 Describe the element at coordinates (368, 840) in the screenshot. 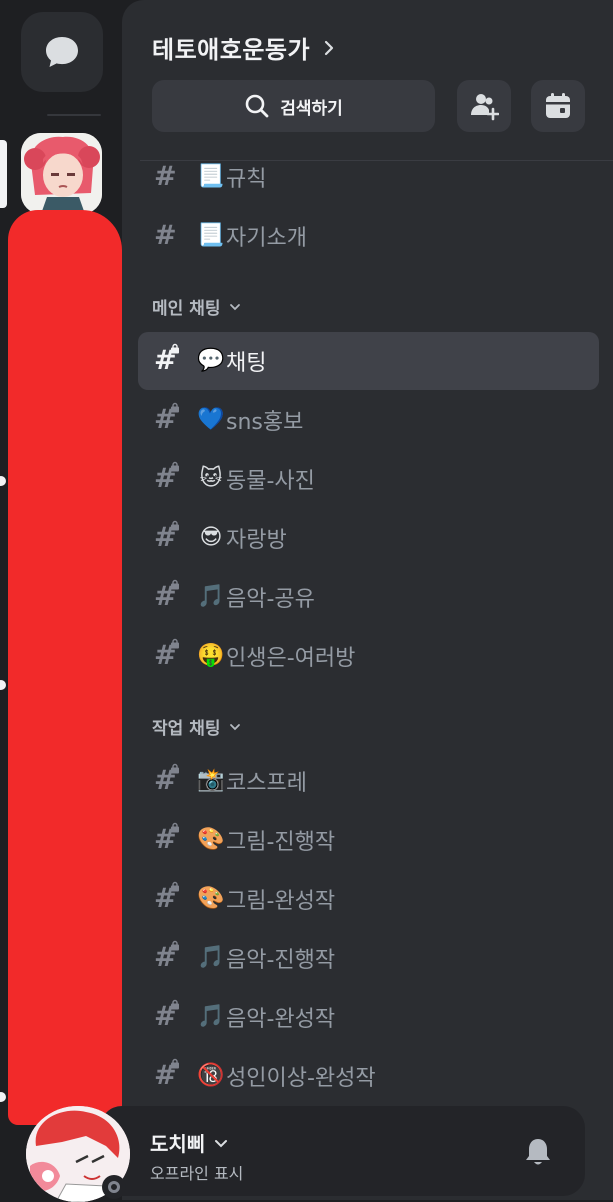

I see `channel-drawing-wip: # 🎨 그림-진행작` at that location.